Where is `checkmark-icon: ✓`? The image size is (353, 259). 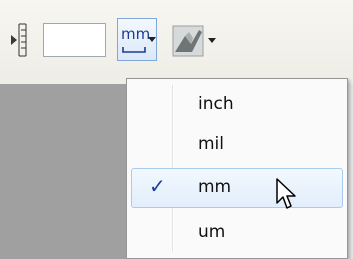
checkmark-icon: ✓ is located at coordinates (157, 186).